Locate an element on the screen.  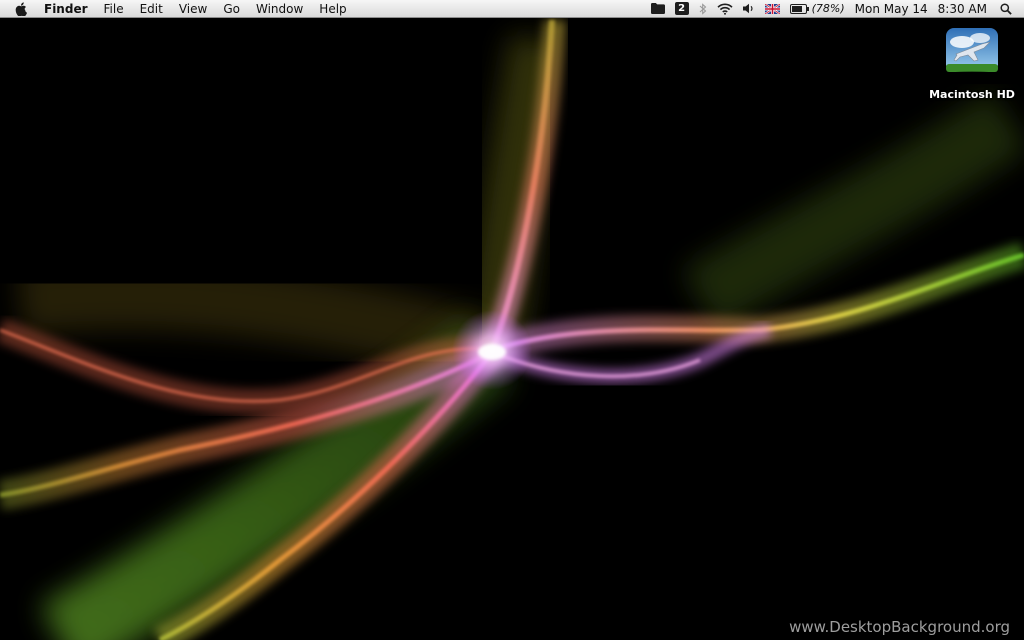
menu-extras: 2 (78%) Mon May 14 8:30 AM is located at coordinates (835, 9).